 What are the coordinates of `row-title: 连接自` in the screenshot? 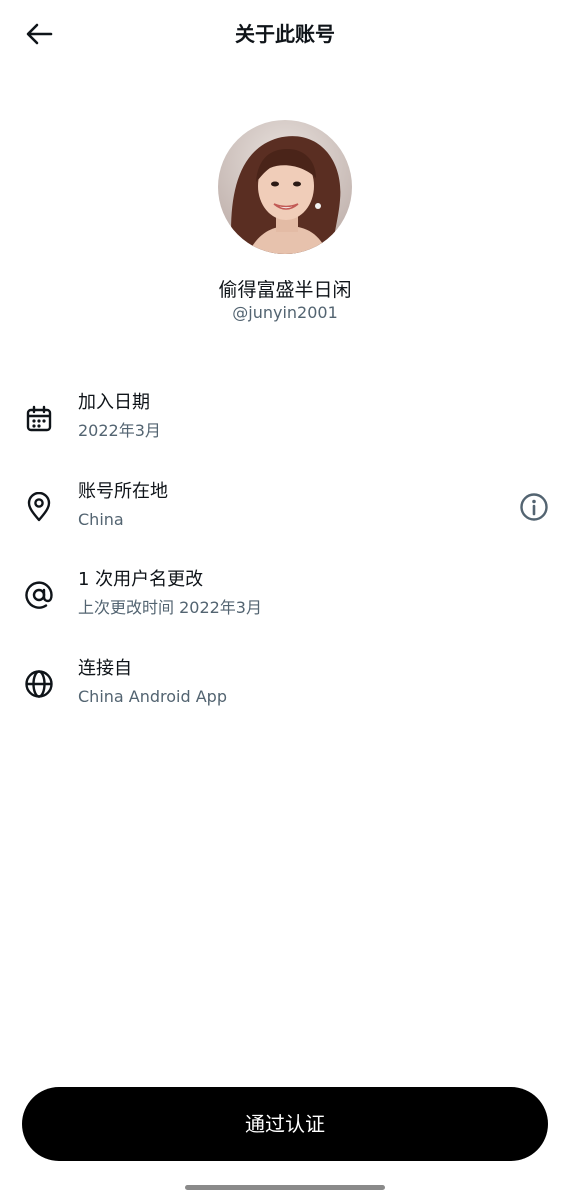 It's located at (105, 668).